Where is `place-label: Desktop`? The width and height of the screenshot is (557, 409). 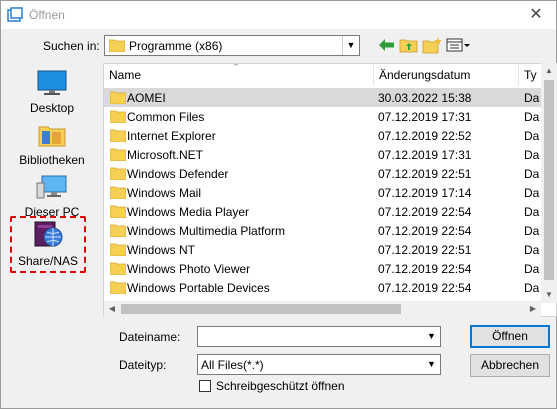
place-label: Desktop is located at coordinates (52, 108).